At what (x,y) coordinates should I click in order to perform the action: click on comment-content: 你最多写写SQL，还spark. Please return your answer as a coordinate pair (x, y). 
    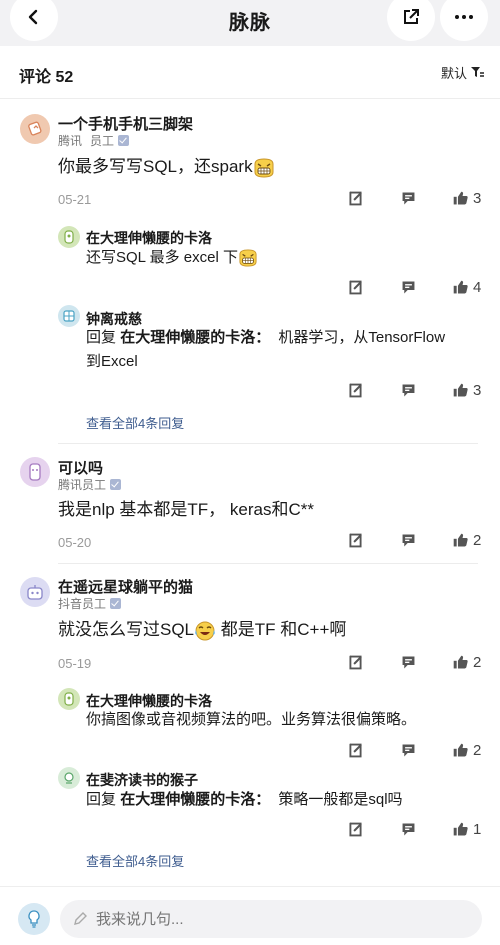
    Looking at the image, I should click on (166, 167).